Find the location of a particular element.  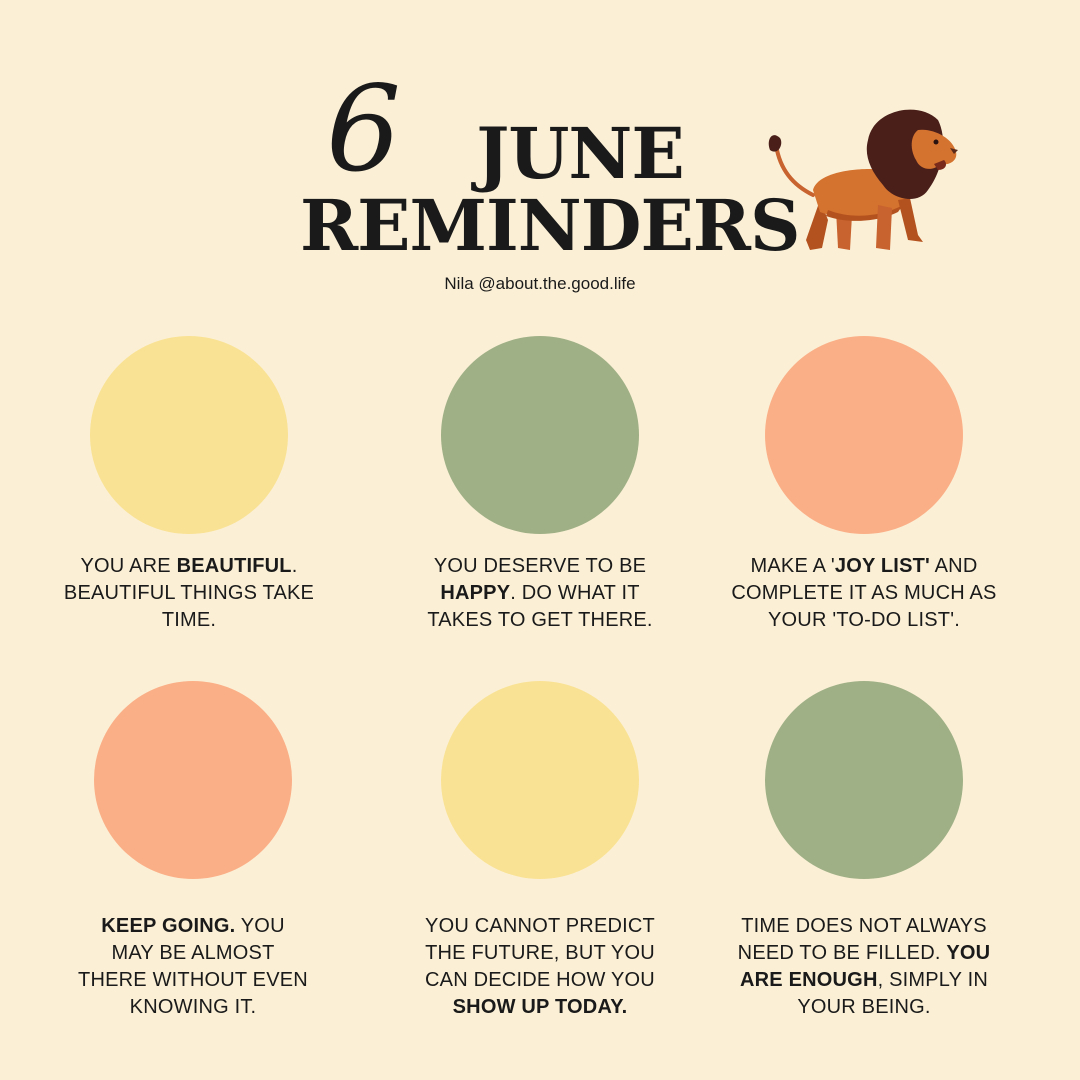

lion-icon is located at coordinates (863, 179).